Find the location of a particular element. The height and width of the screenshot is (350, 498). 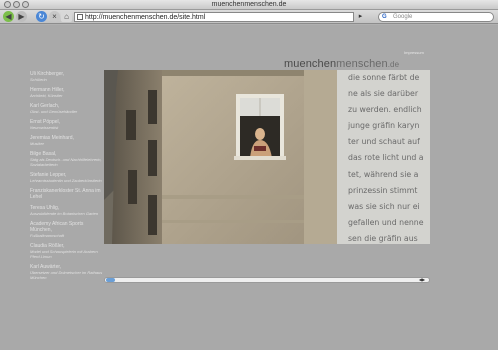

story-text-line: gefallen und nenne is located at coordinates (386, 222).